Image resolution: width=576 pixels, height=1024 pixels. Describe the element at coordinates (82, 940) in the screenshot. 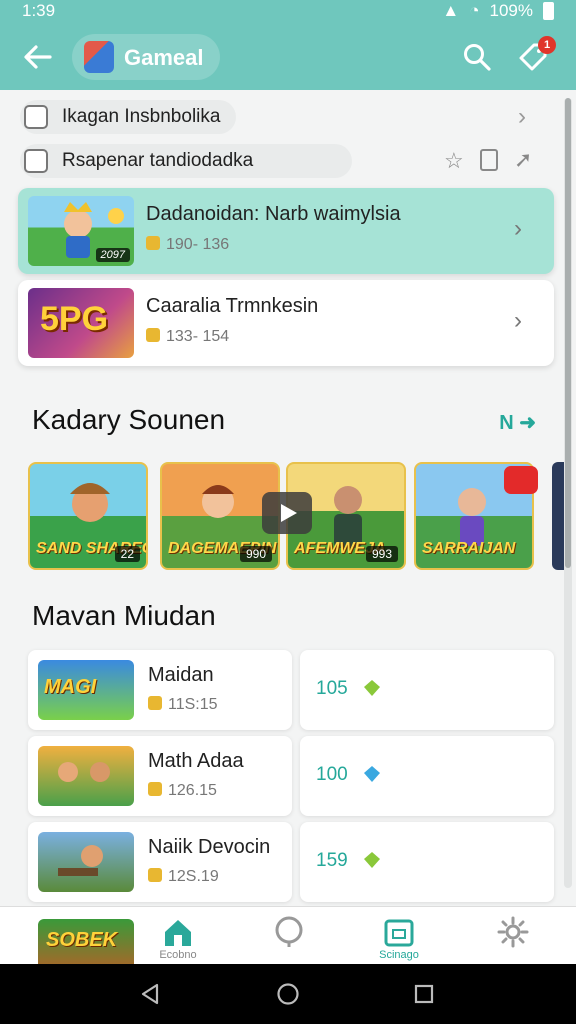

I see `thumb-logo-text: SOBEK` at that location.